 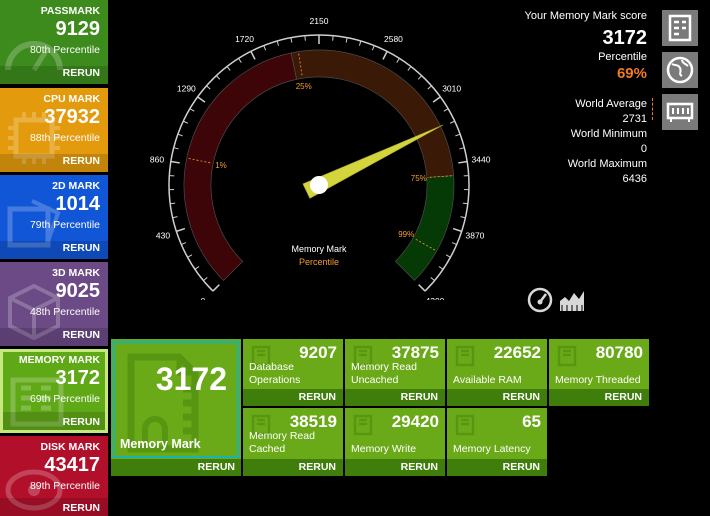 What do you see at coordinates (680, 28) in the screenshot?
I see `system-info-button` at bounding box center [680, 28].